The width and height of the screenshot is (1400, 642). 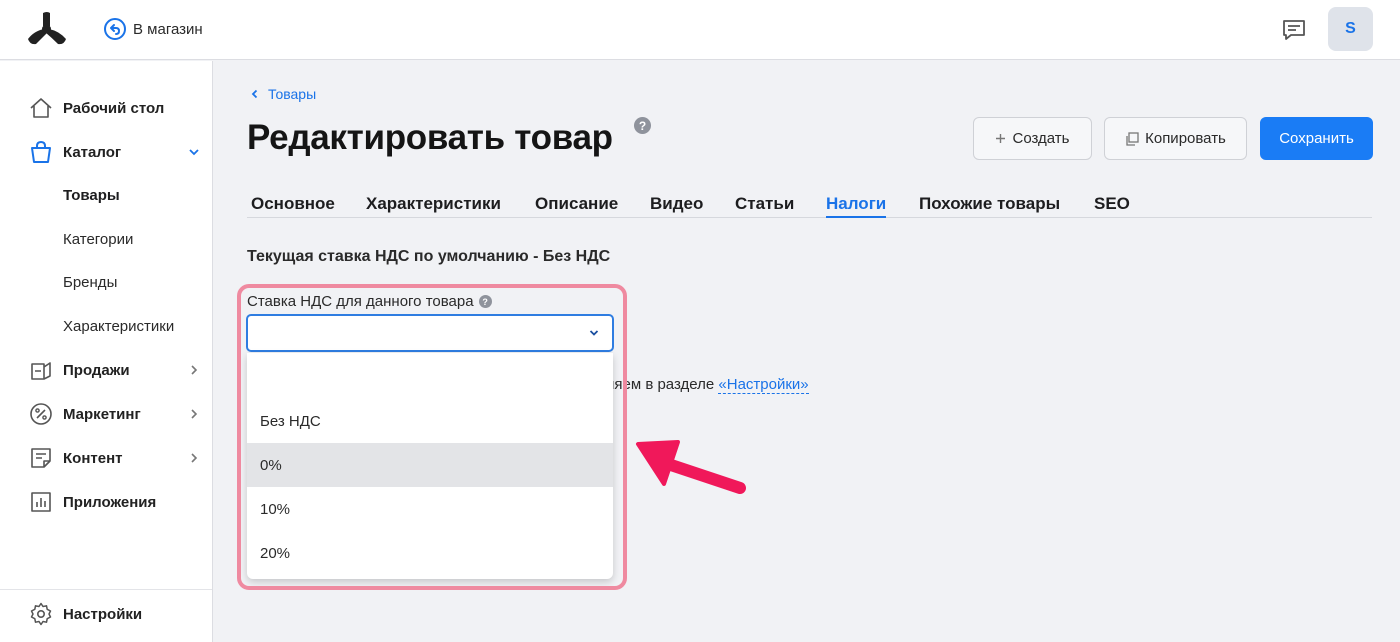 I want to click on tab-seo: SEO, so click(x=1112, y=204).